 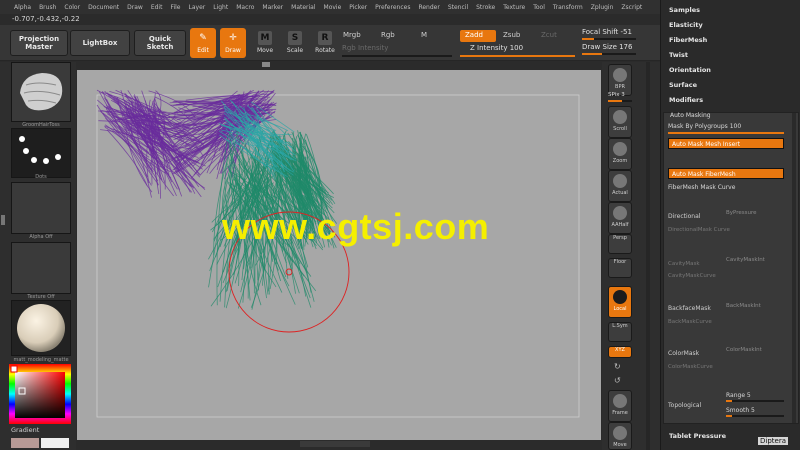 What do you see at coordinates (514, 7) in the screenshot?
I see `menu-item-texture: Texture` at bounding box center [514, 7].